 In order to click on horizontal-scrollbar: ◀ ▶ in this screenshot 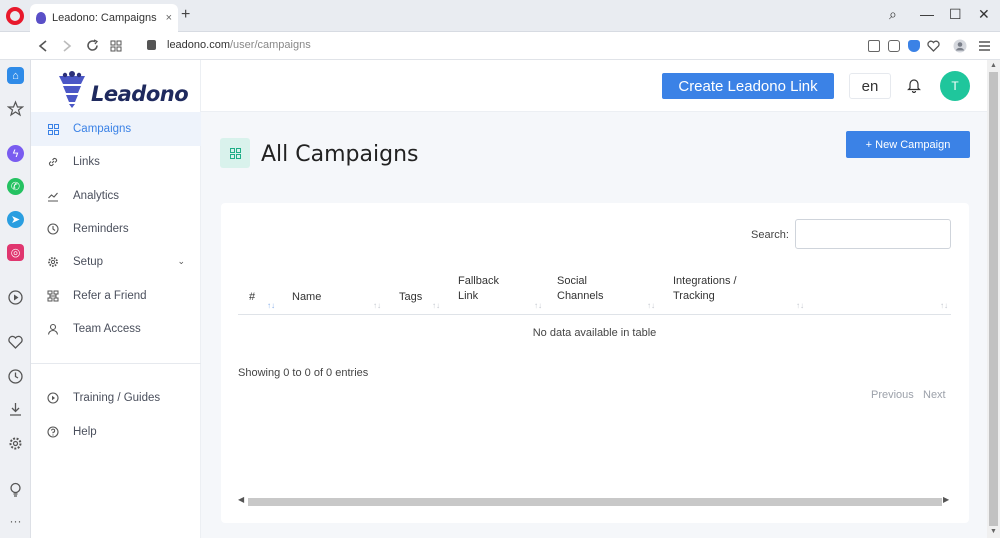, I will do `click(594, 501)`.